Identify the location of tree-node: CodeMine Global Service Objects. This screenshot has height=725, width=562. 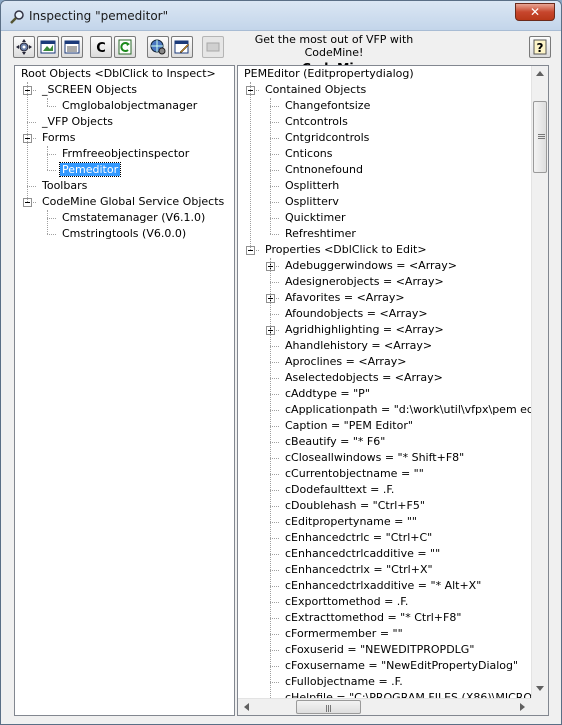
(133, 202).